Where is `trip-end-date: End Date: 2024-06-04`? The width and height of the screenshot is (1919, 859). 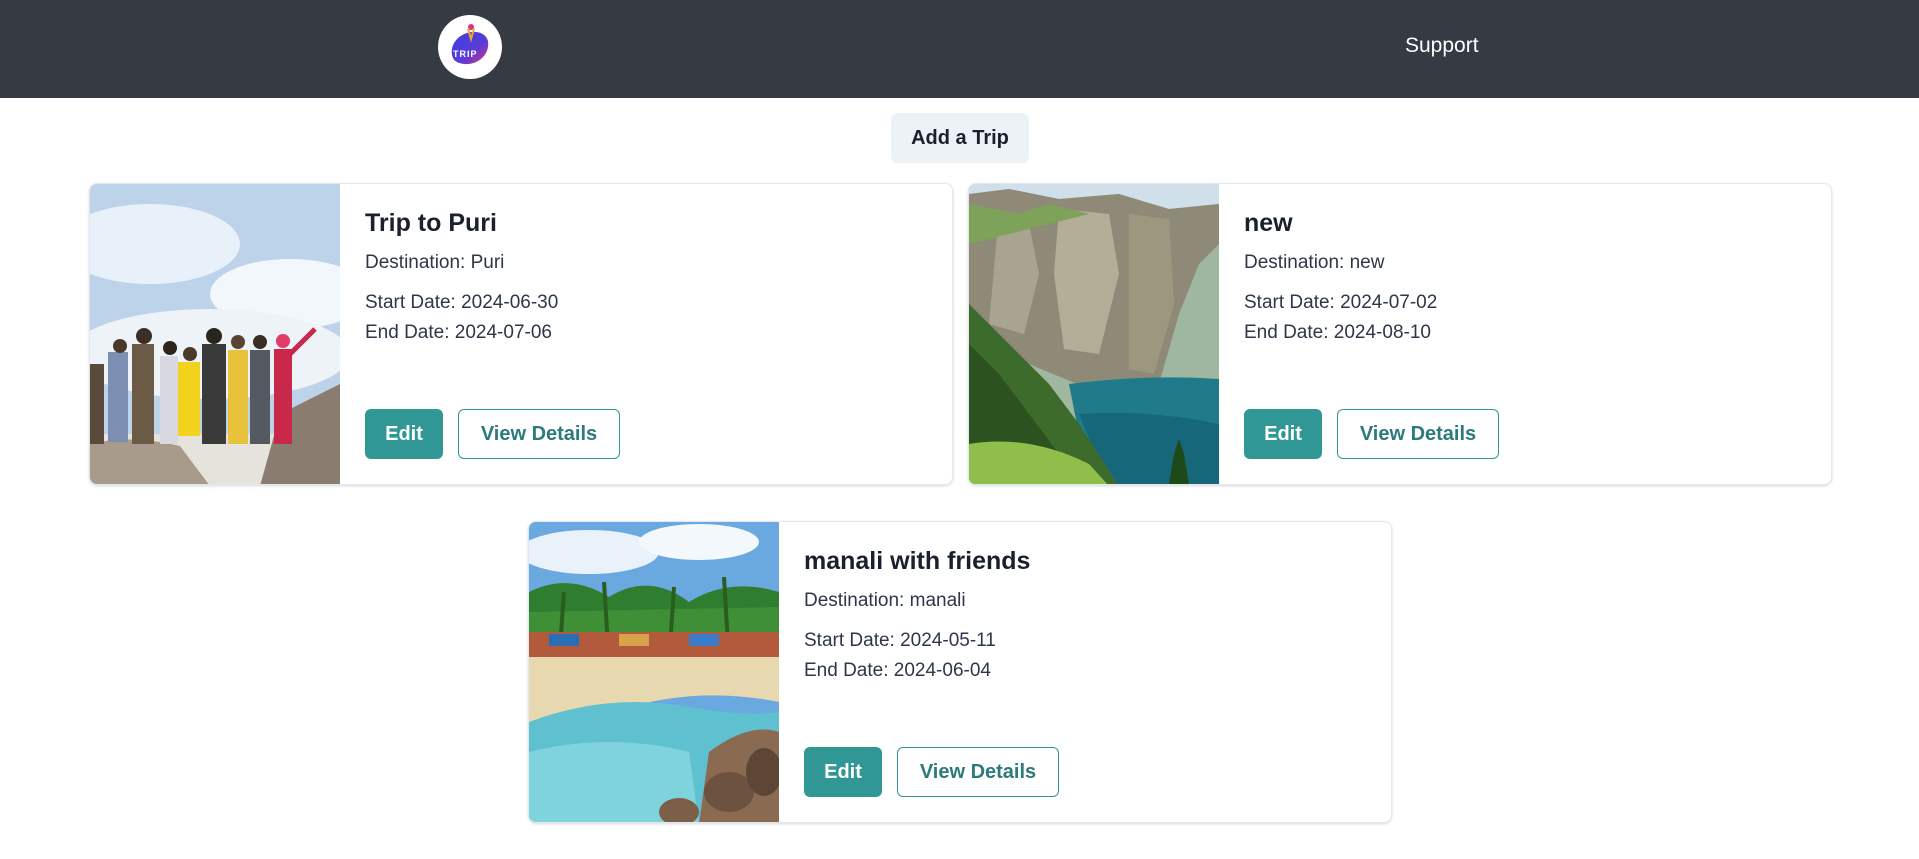 trip-end-date: End Date: 2024-06-04 is located at coordinates (897, 670).